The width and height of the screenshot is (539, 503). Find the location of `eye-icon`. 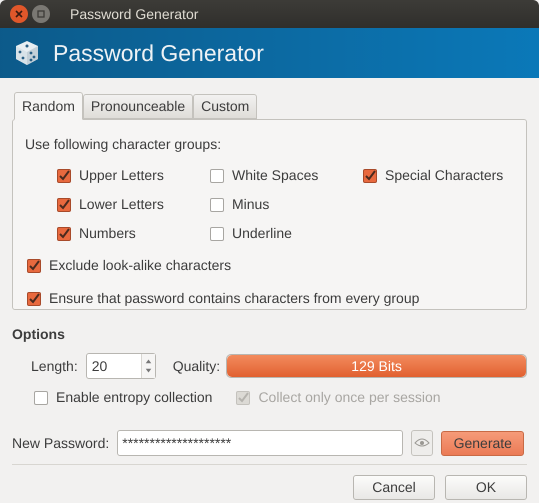

eye-icon is located at coordinates (422, 443).